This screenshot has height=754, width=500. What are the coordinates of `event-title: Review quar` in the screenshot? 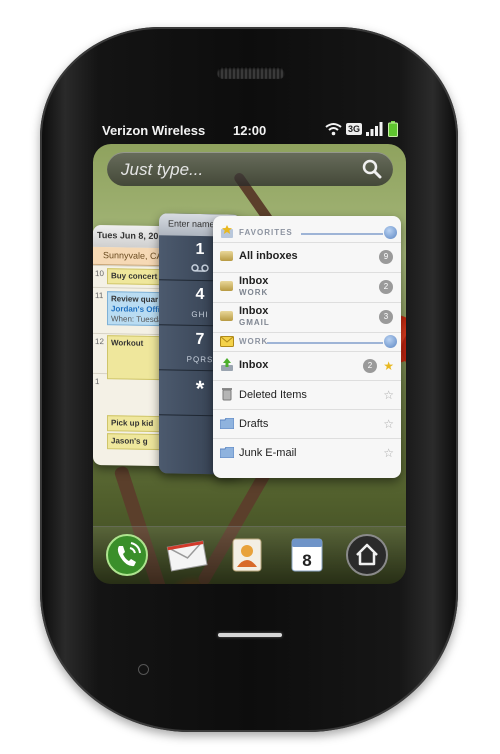 It's located at (135, 299).